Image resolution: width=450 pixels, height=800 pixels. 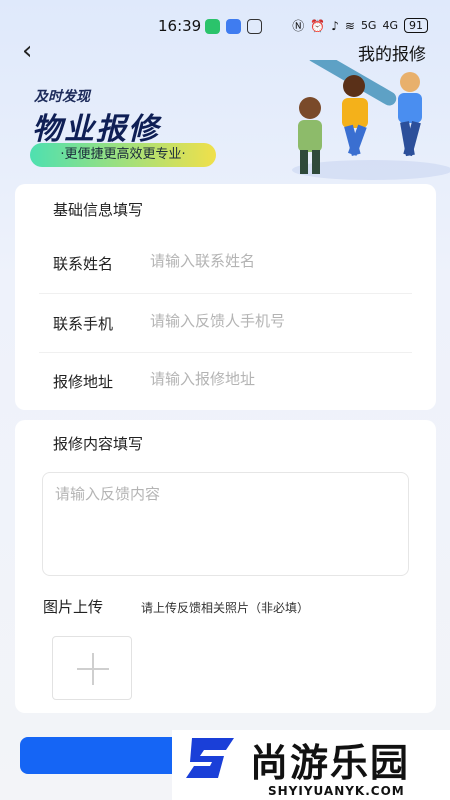 What do you see at coordinates (180, 26) in the screenshot?
I see `status-time: 16:39` at bounding box center [180, 26].